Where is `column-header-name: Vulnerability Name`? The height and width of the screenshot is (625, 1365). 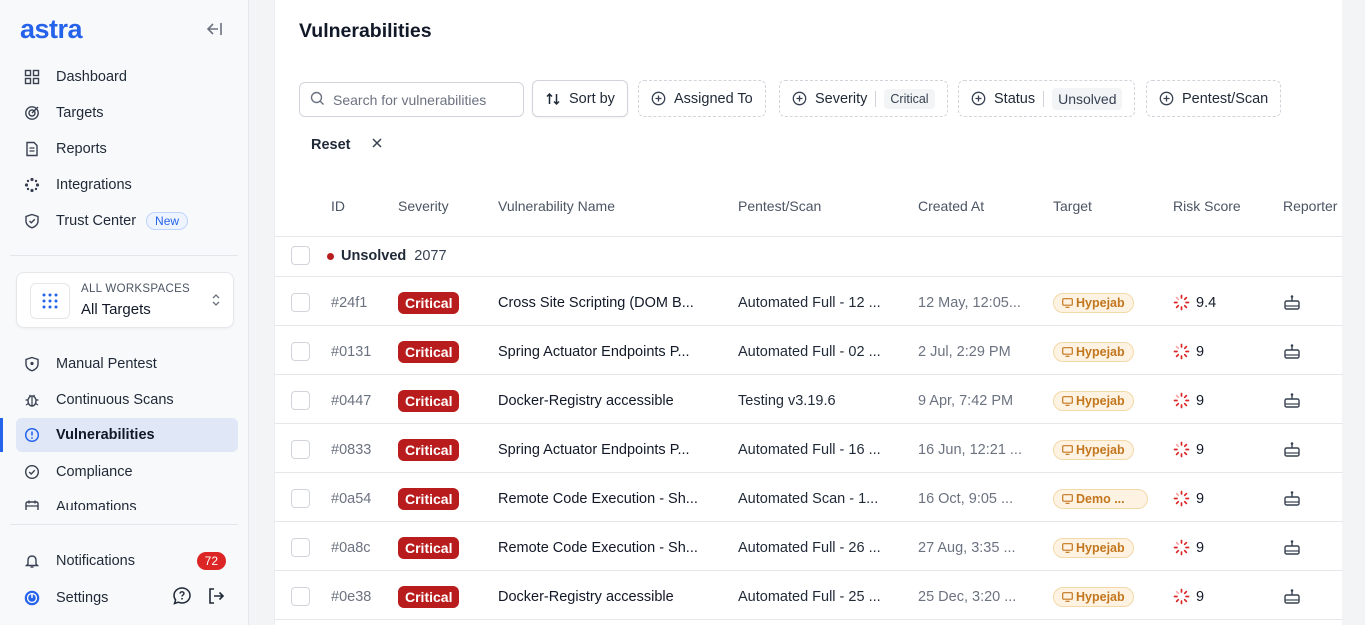
column-header-name: Vulnerability Name is located at coordinates (556, 206).